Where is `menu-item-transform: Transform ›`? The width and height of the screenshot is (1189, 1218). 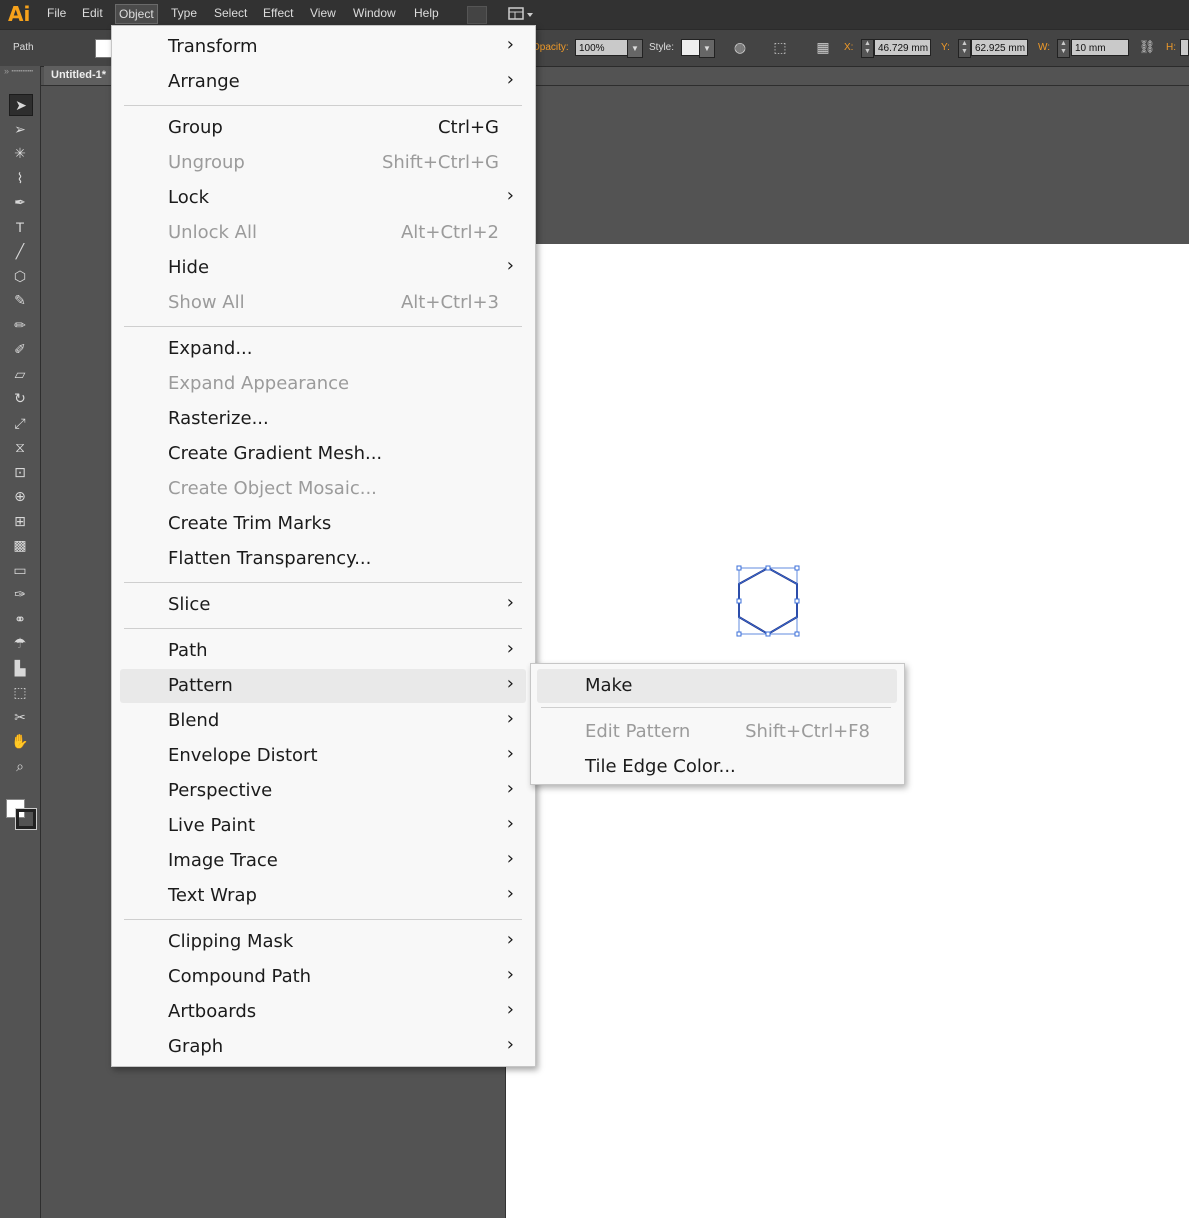 menu-item-transform: Transform › is located at coordinates (323, 47).